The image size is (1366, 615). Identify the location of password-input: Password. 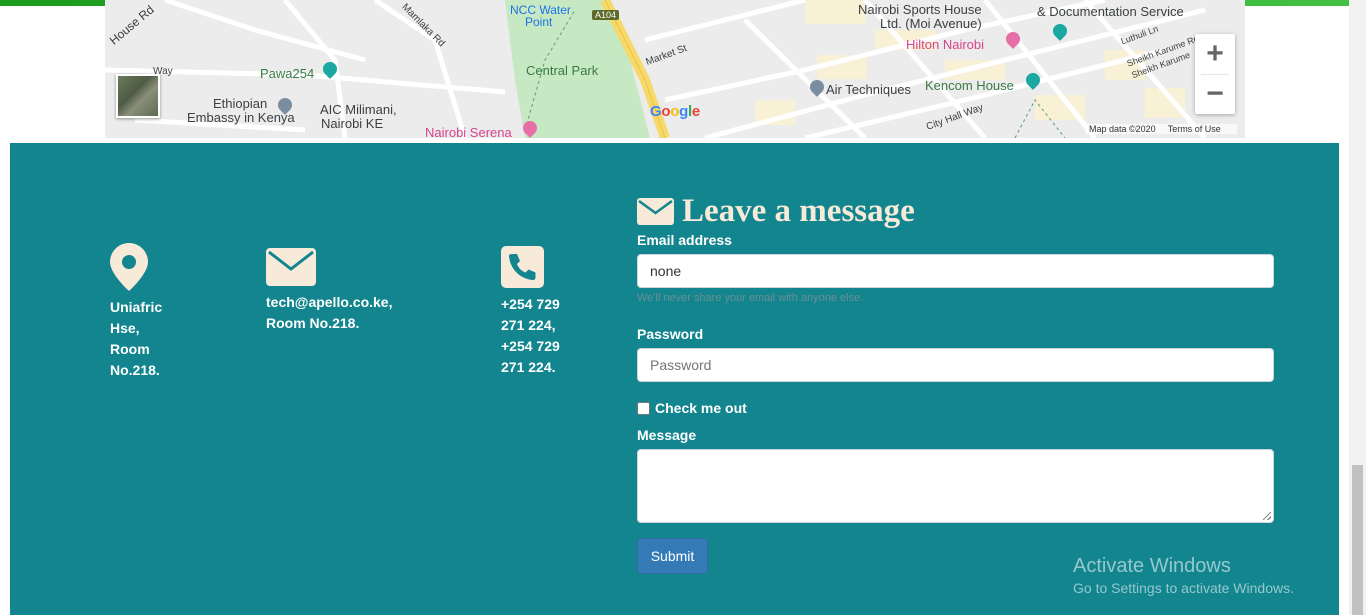
(955, 365).